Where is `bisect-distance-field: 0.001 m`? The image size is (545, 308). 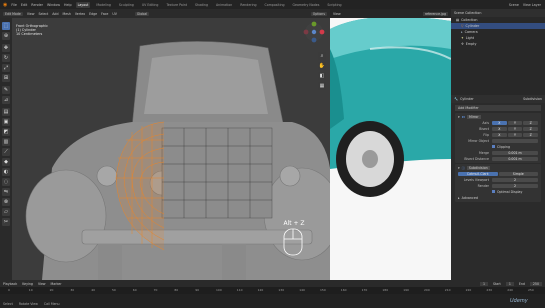
bisect-distance-field: 0.001 m is located at coordinates (515, 159).